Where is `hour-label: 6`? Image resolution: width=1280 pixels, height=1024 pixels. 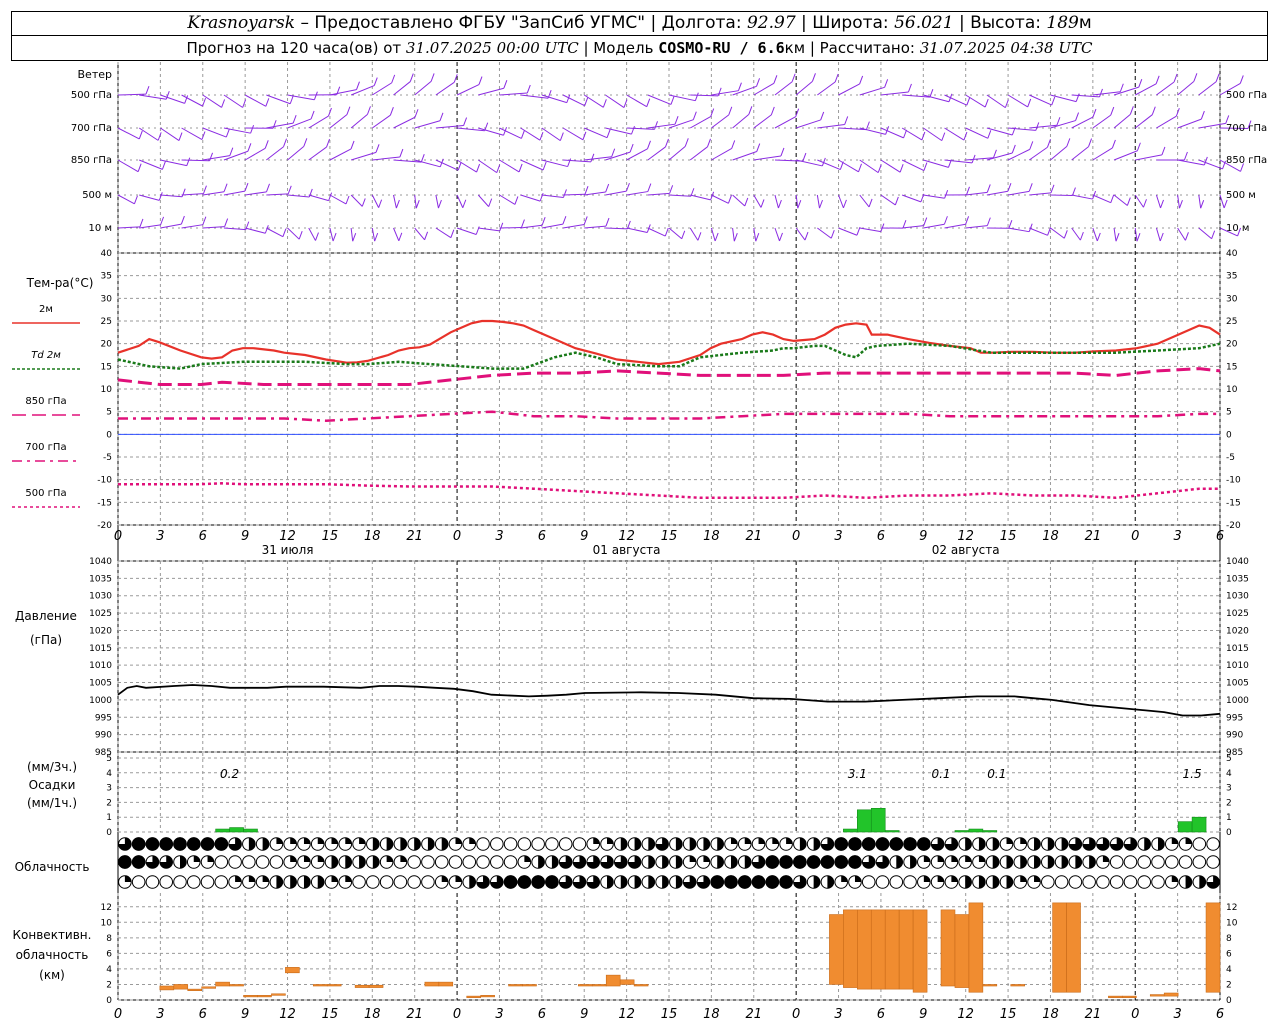
hour-label: 6 is located at coordinates (203, 536).